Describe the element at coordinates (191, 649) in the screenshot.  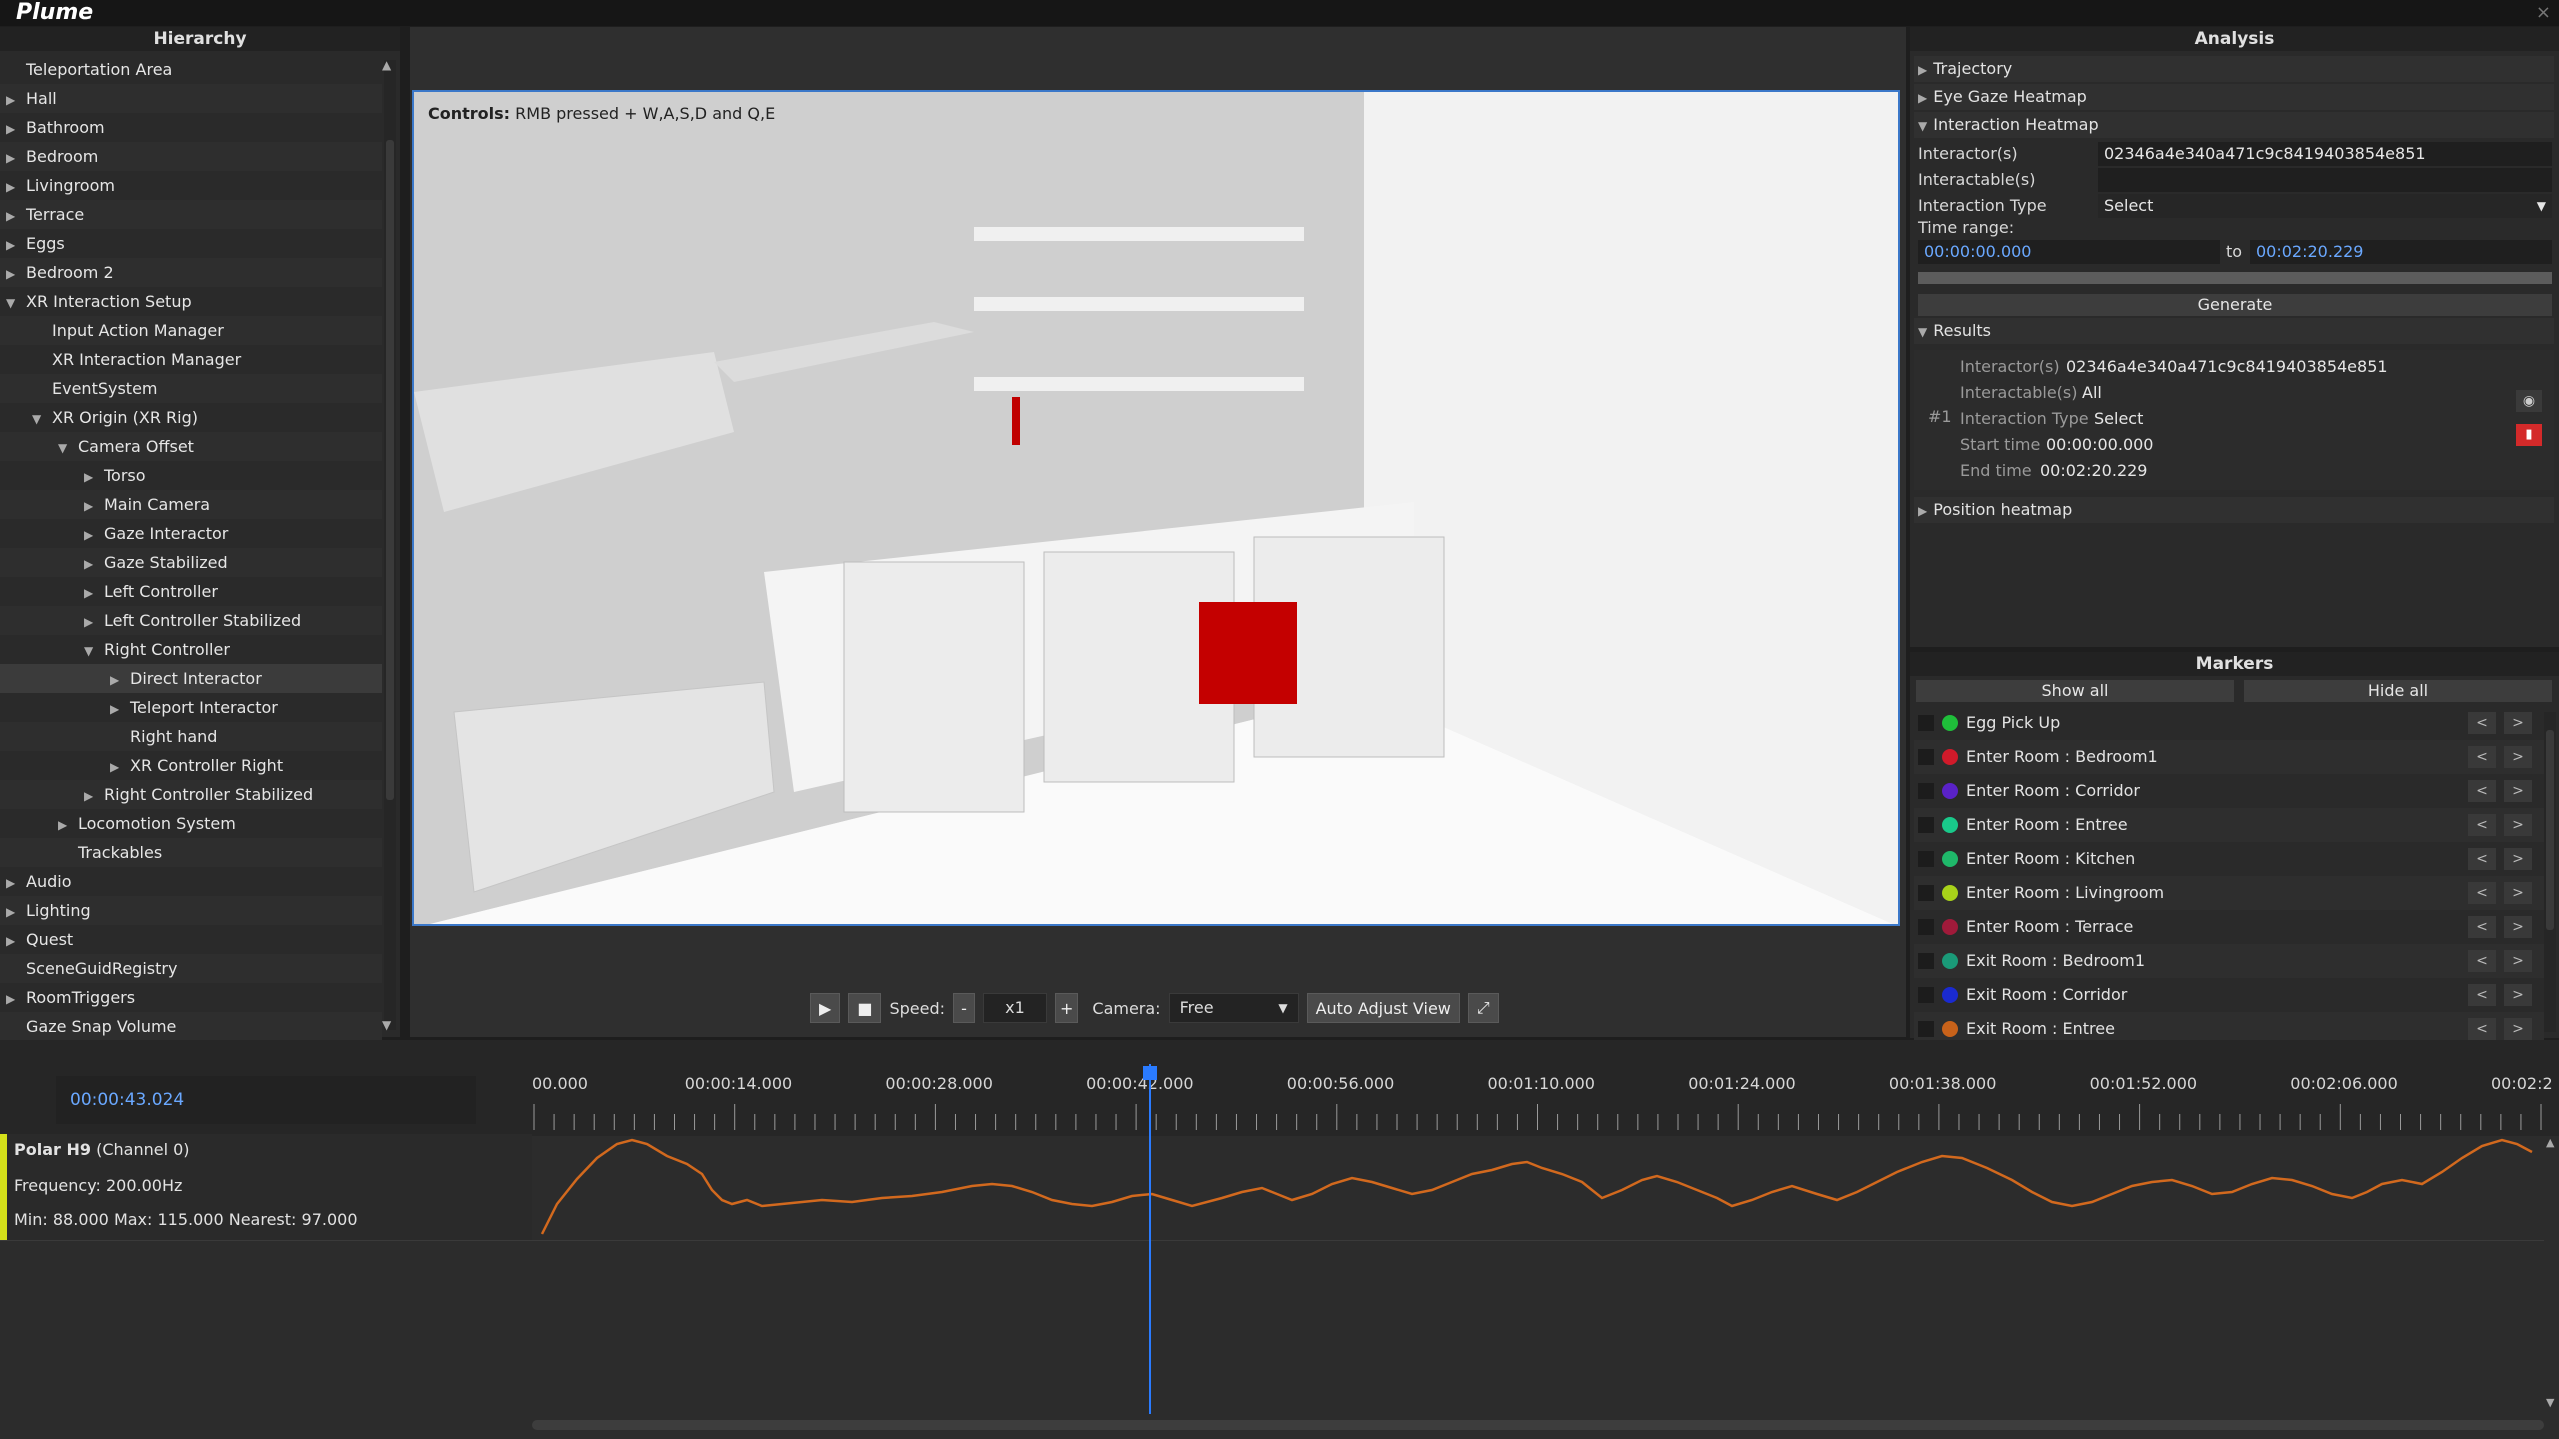
I see `hierarchy-item: ▼ Right Controller` at that location.